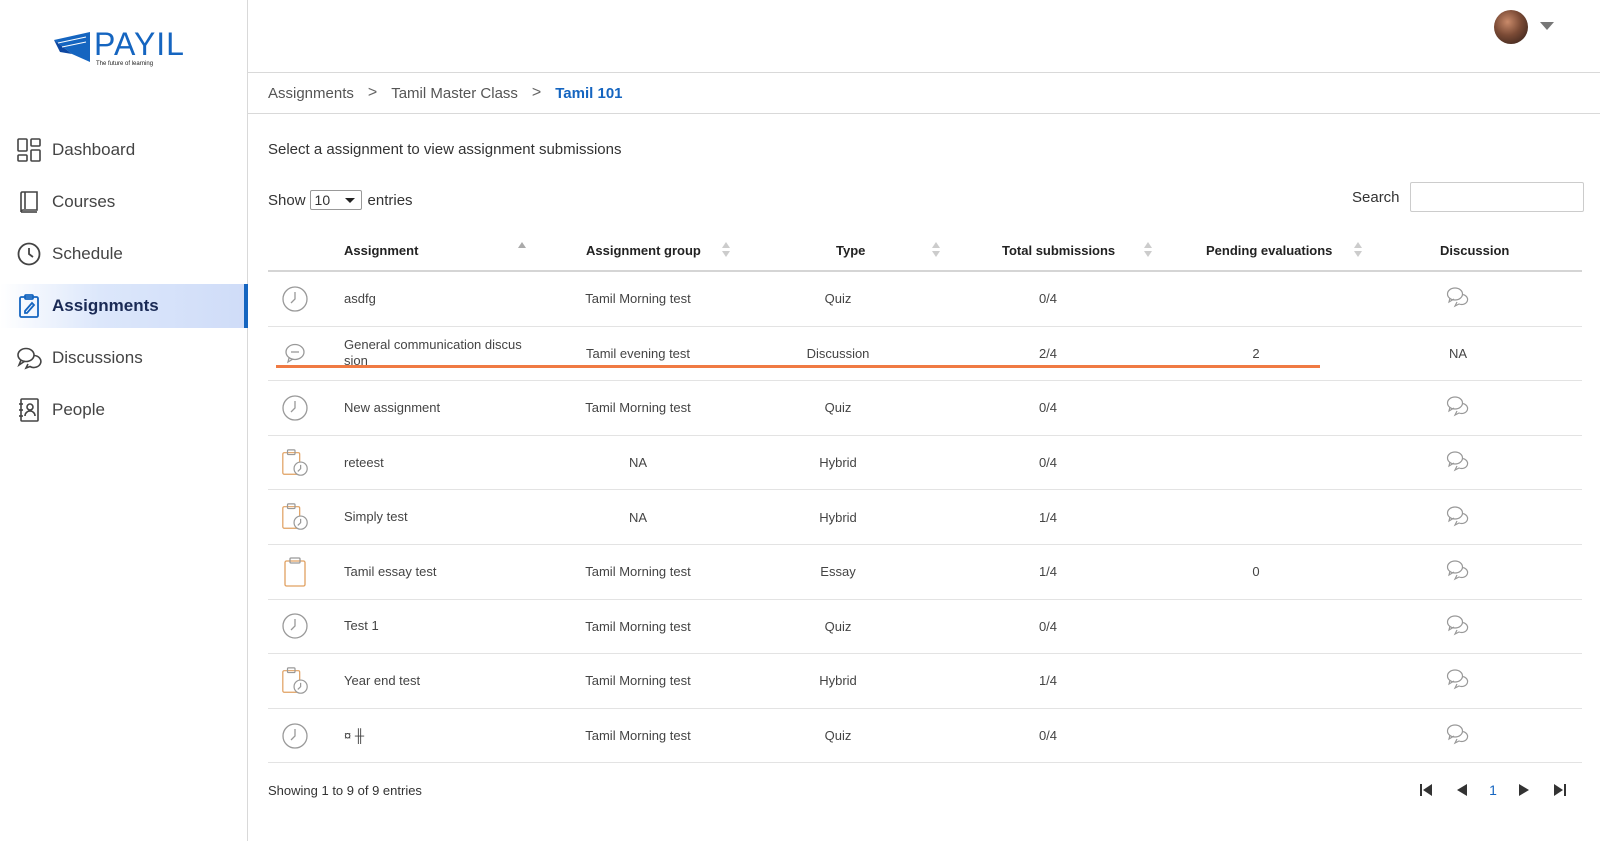  Describe the element at coordinates (638, 572) in the screenshot. I see `assignment-group-cell: Tamil Morning test` at that location.